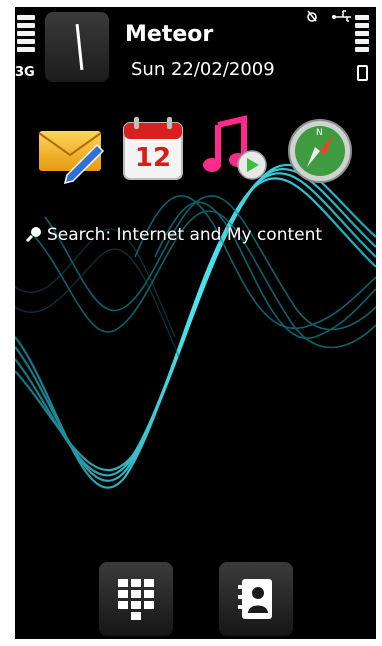 The height and width of the screenshot is (646, 382). I want to click on analog-clock, so click(77, 47).